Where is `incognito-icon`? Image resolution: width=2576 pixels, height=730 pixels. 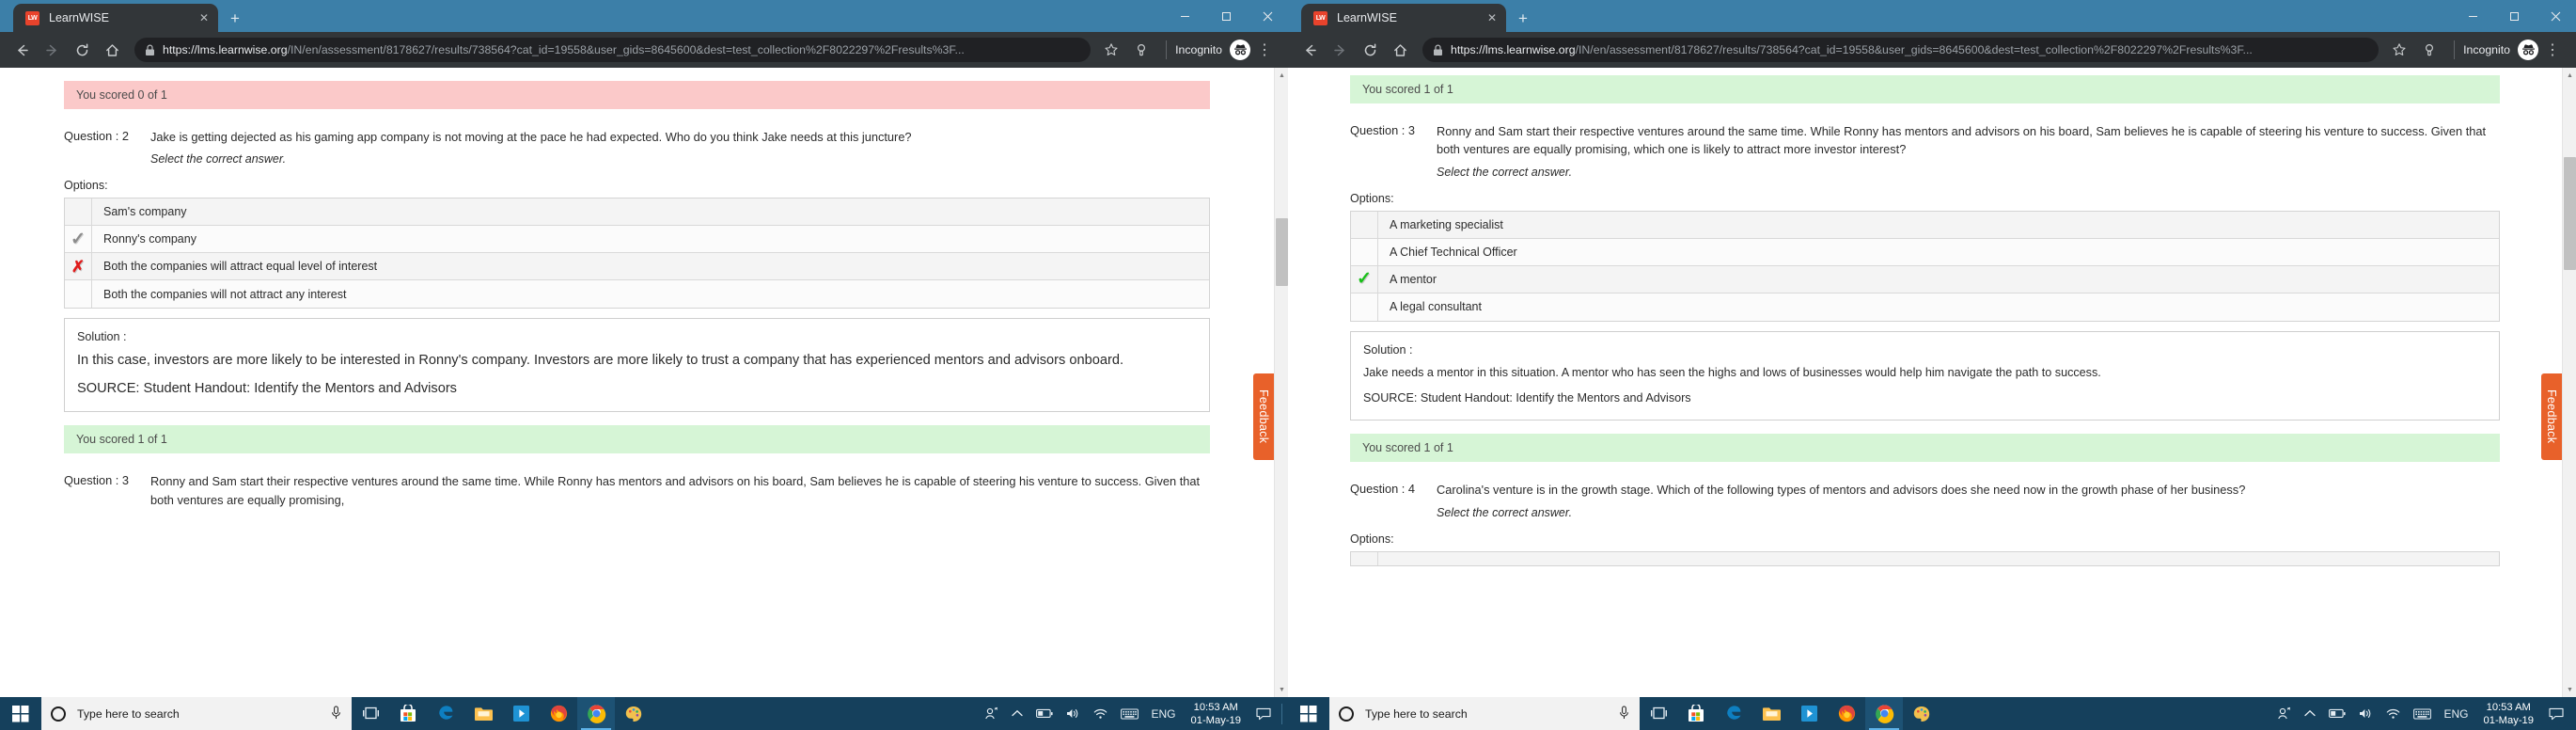
incognito-icon is located at coordinates (2528, 50).